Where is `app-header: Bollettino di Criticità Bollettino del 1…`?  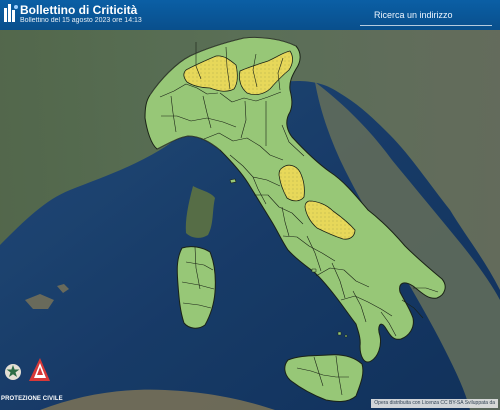 app-header: Bollettino di Criticità Bollettino del 1… is located at coordinates (250, 15).